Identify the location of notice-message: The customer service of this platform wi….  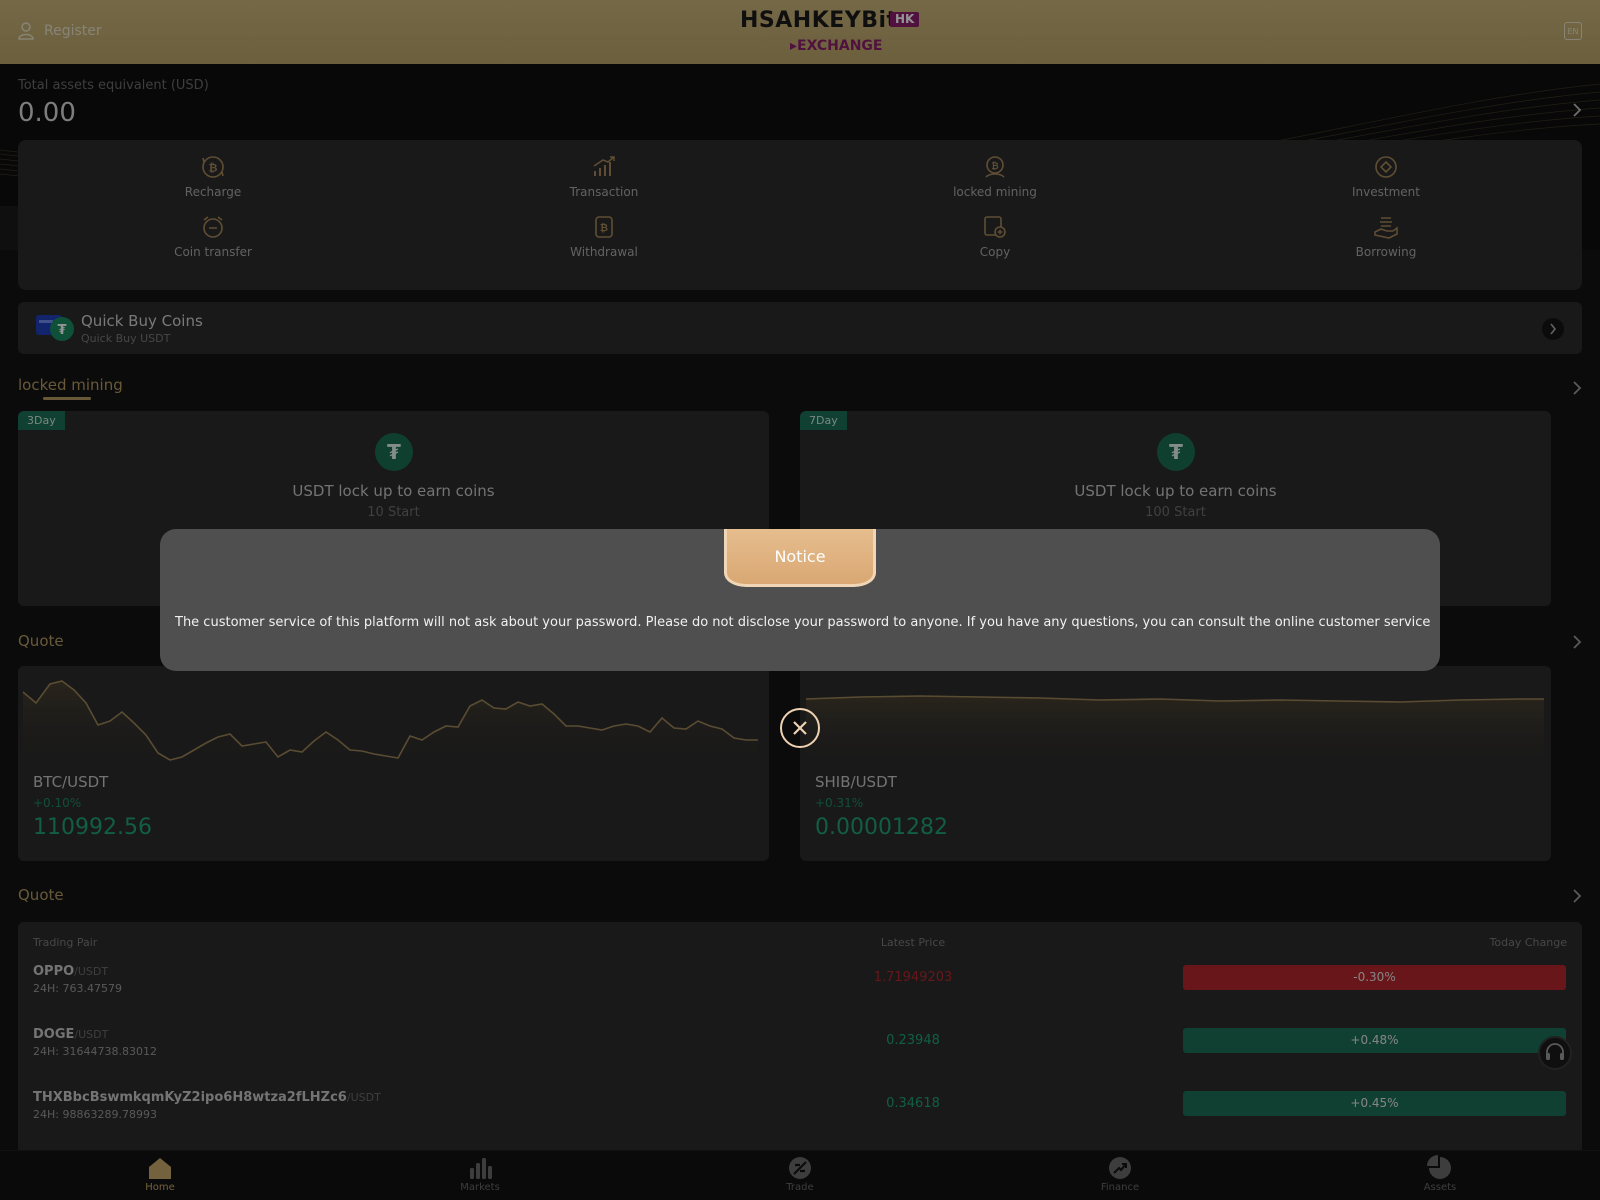
(803, 622).